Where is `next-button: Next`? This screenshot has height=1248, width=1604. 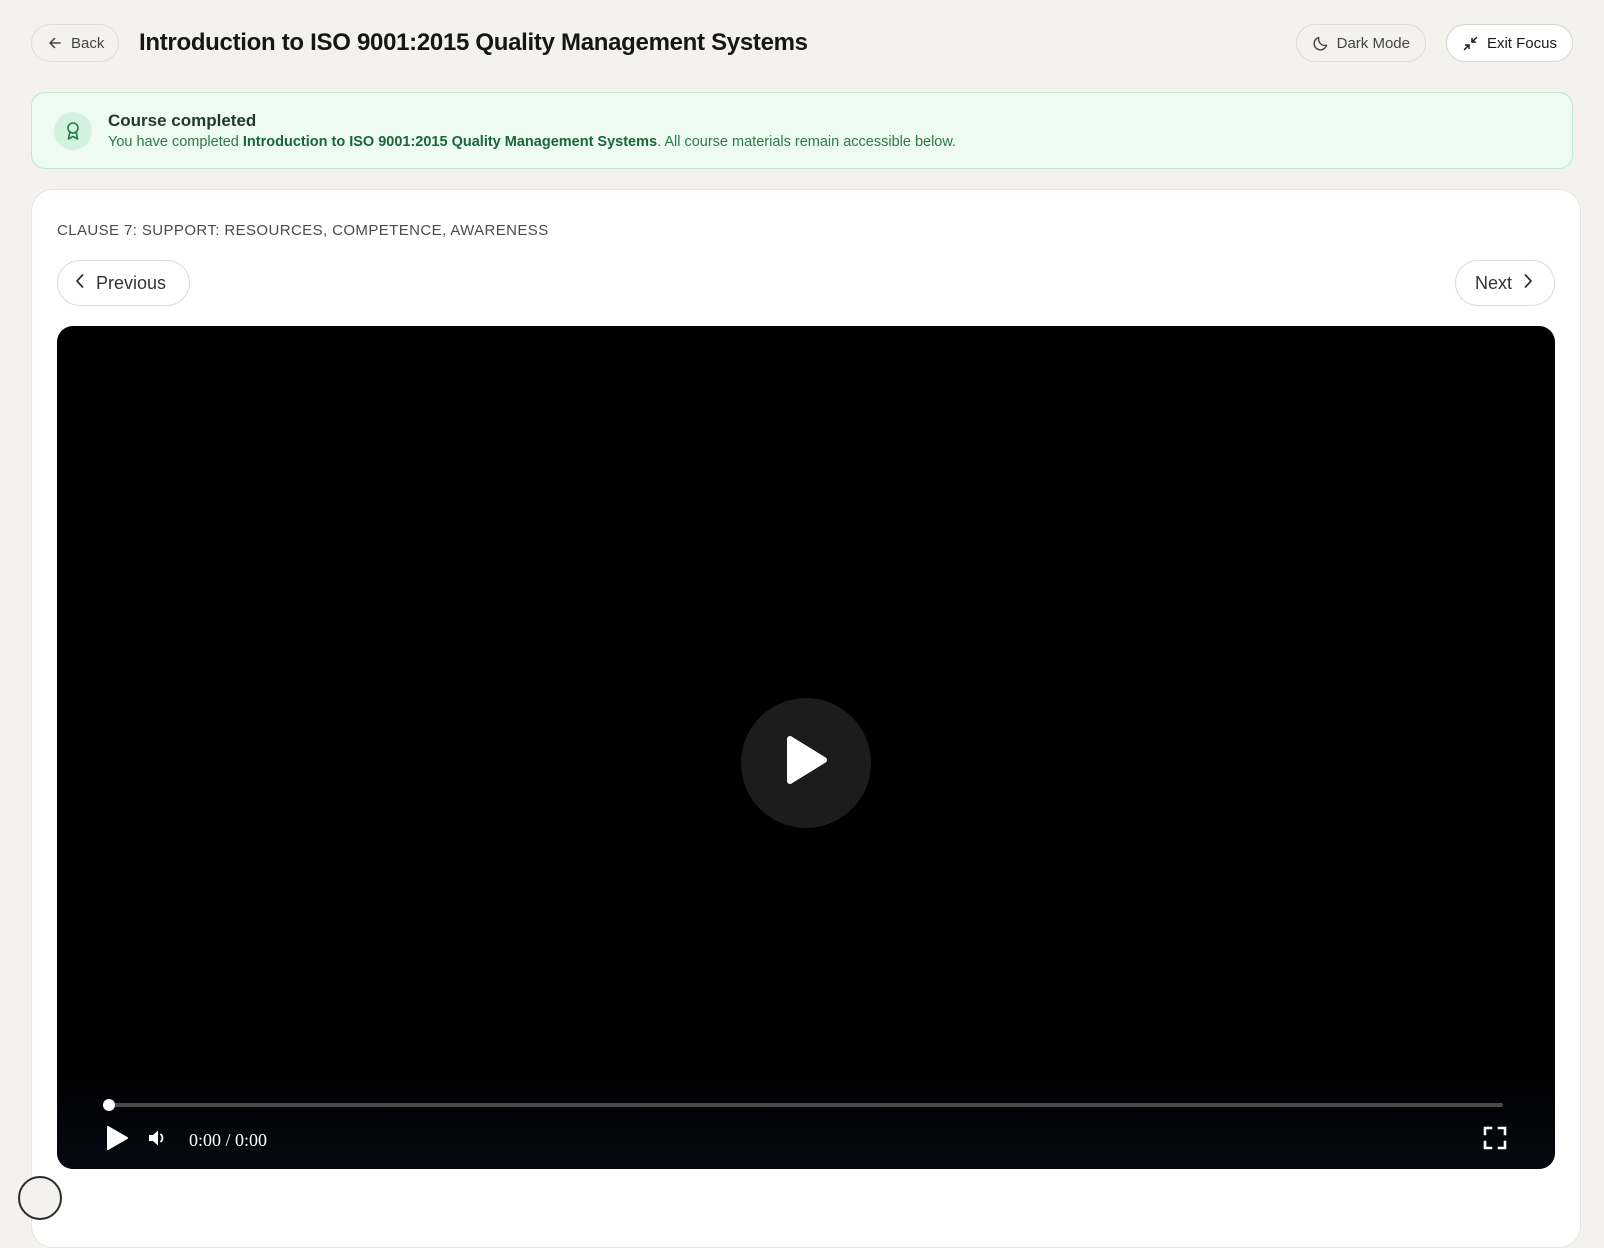 next-button: Next is located at coordinates (1505, 283).